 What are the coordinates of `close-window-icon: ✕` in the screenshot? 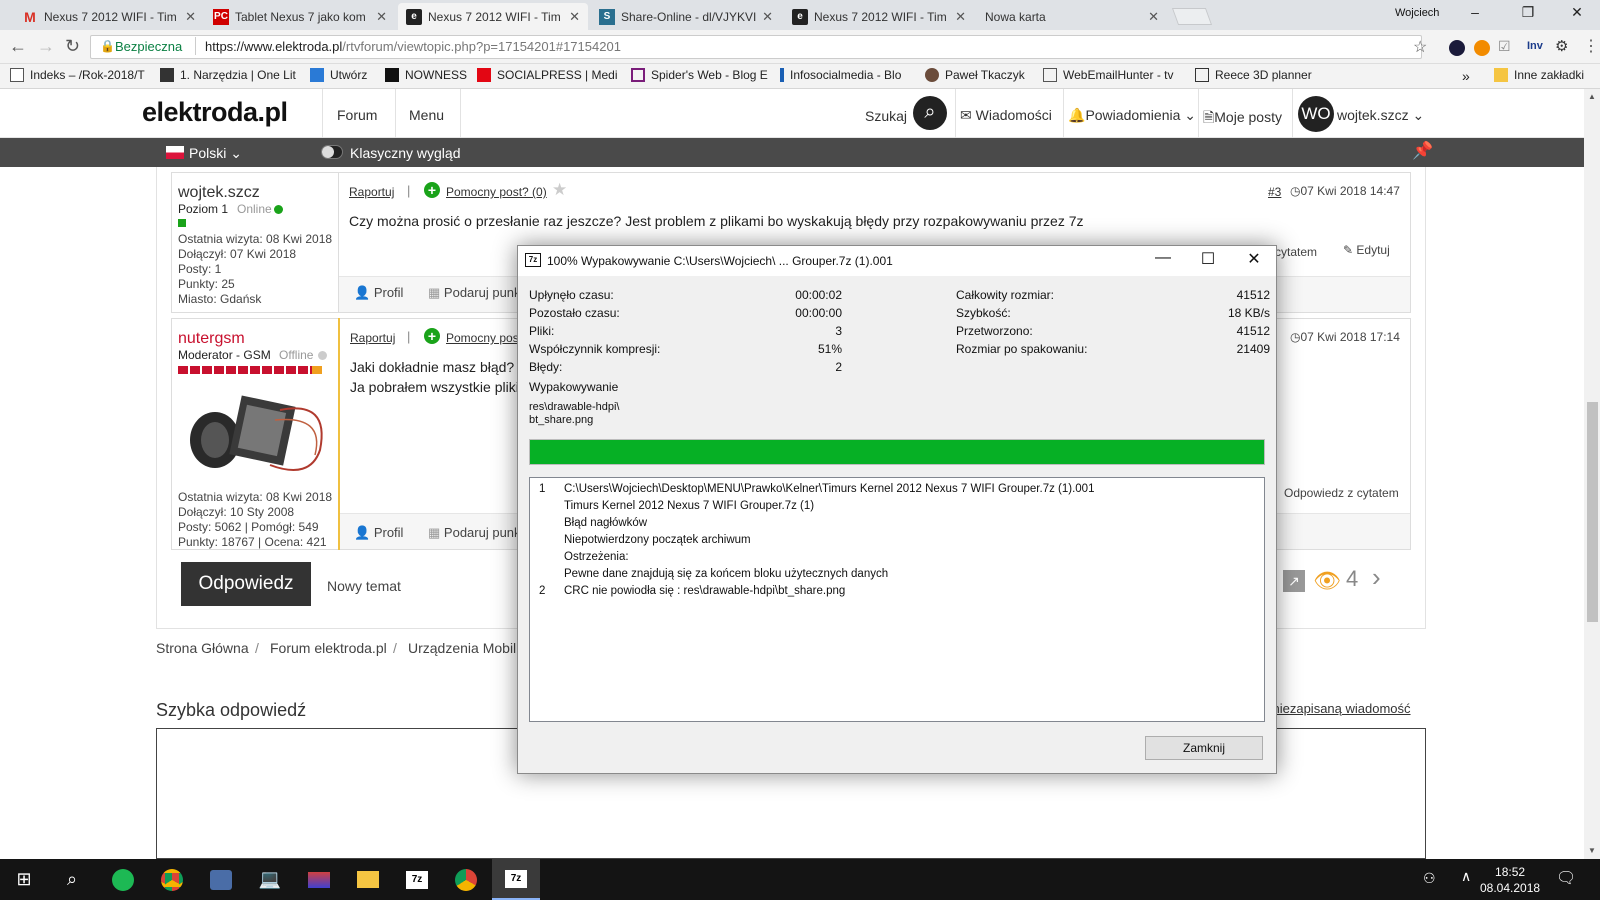 It's located at (1577, 12).